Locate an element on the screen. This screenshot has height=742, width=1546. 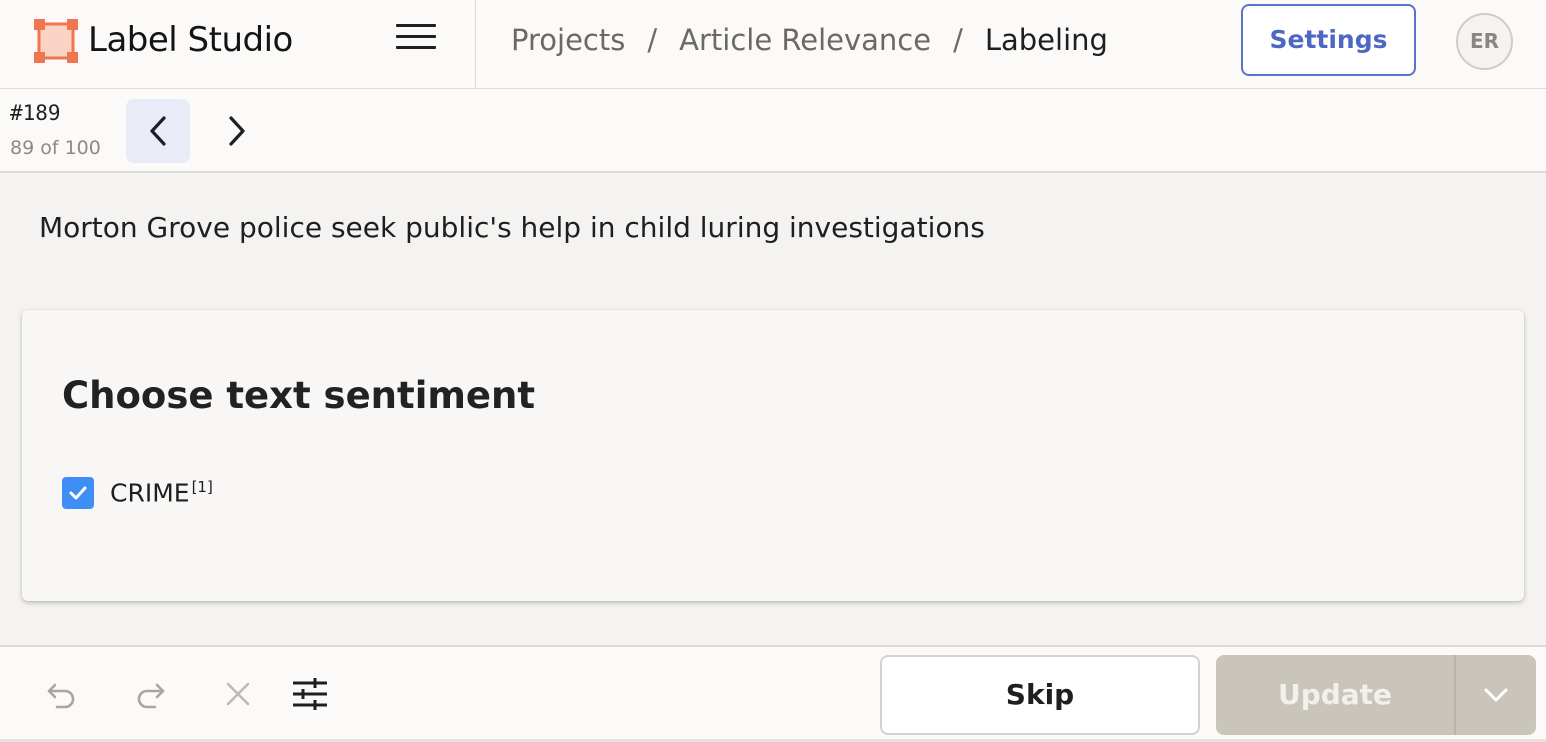
settings-sliders-button is located at coordinates (310, 694).